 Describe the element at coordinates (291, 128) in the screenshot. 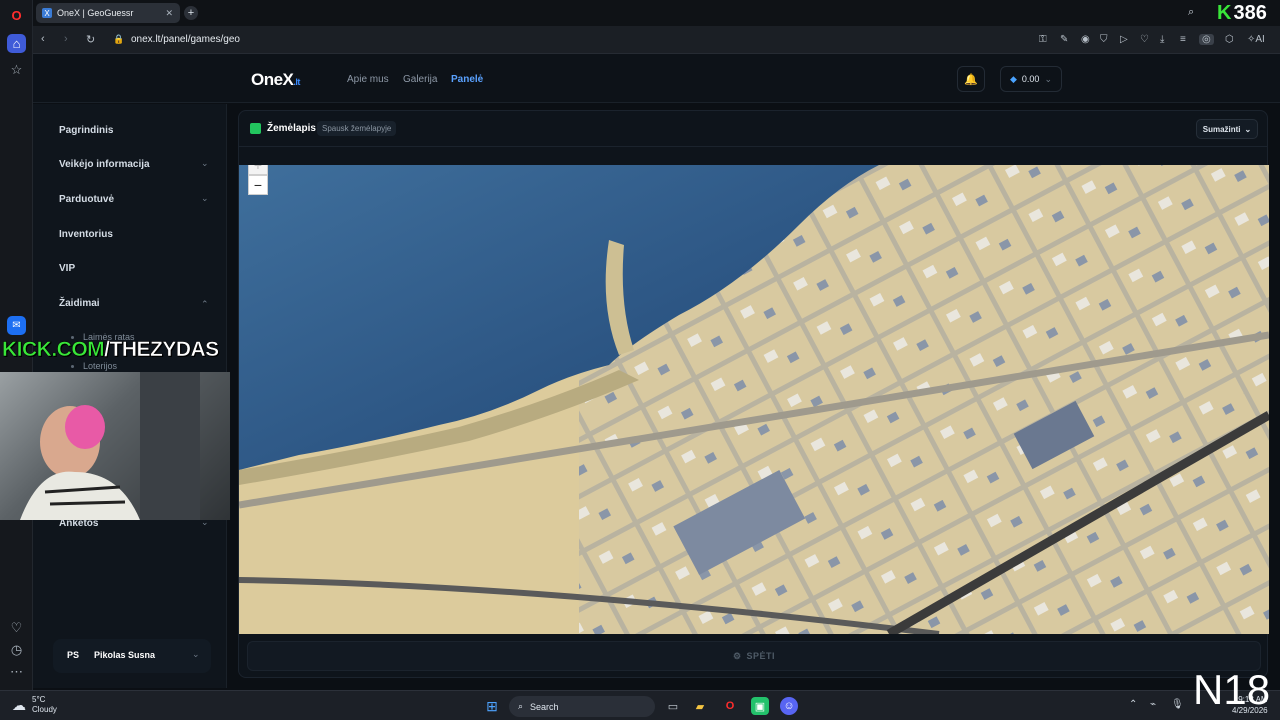

I see `panel-title: Žemėlapis` at that location.